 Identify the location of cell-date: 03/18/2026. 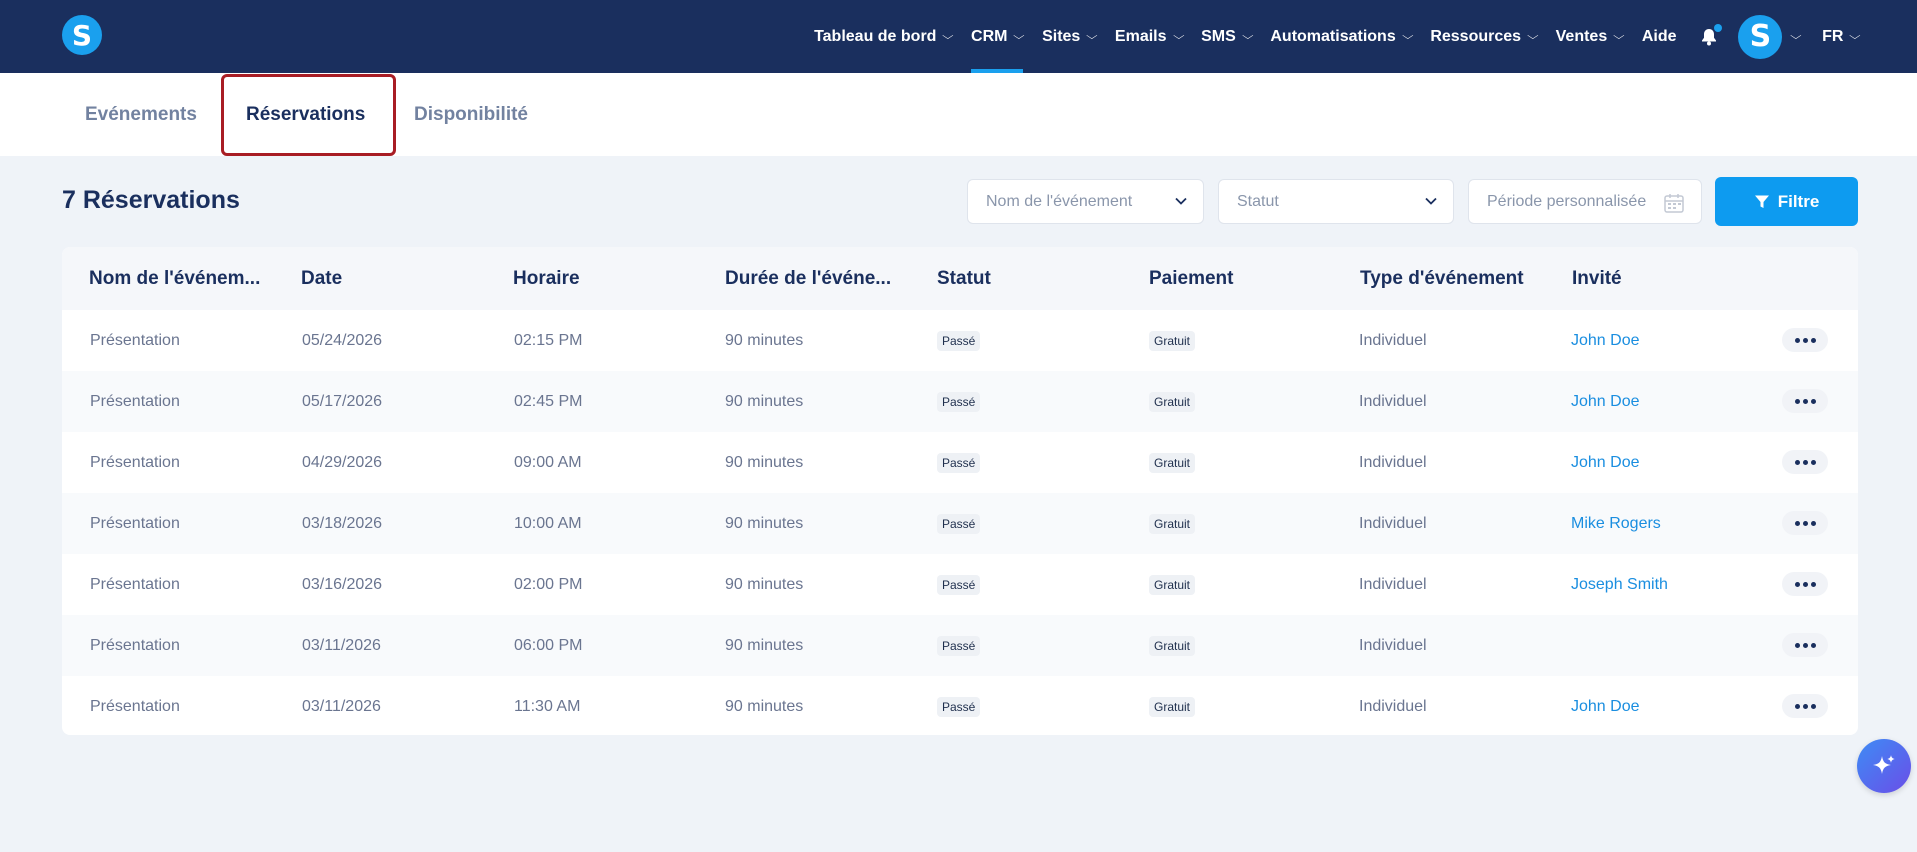
(342, 523).